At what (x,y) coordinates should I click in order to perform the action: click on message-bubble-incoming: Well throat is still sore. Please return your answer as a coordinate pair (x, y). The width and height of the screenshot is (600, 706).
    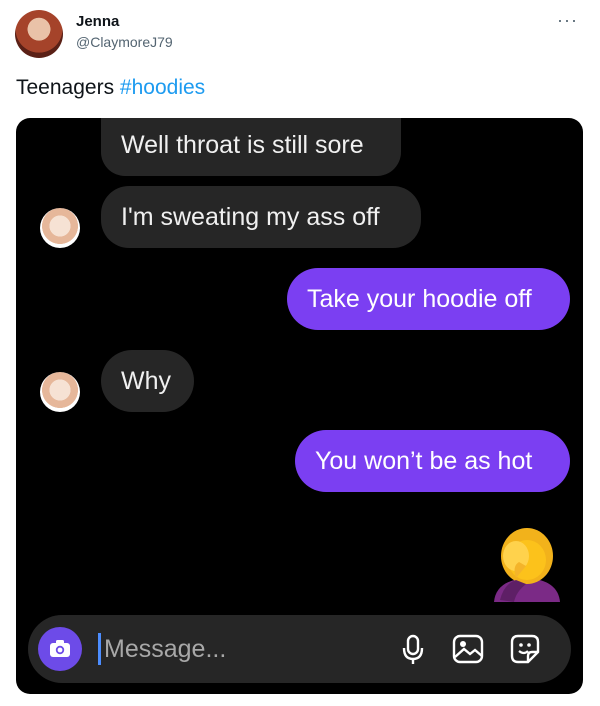
    Looking at the image, I should click on (251, 147).